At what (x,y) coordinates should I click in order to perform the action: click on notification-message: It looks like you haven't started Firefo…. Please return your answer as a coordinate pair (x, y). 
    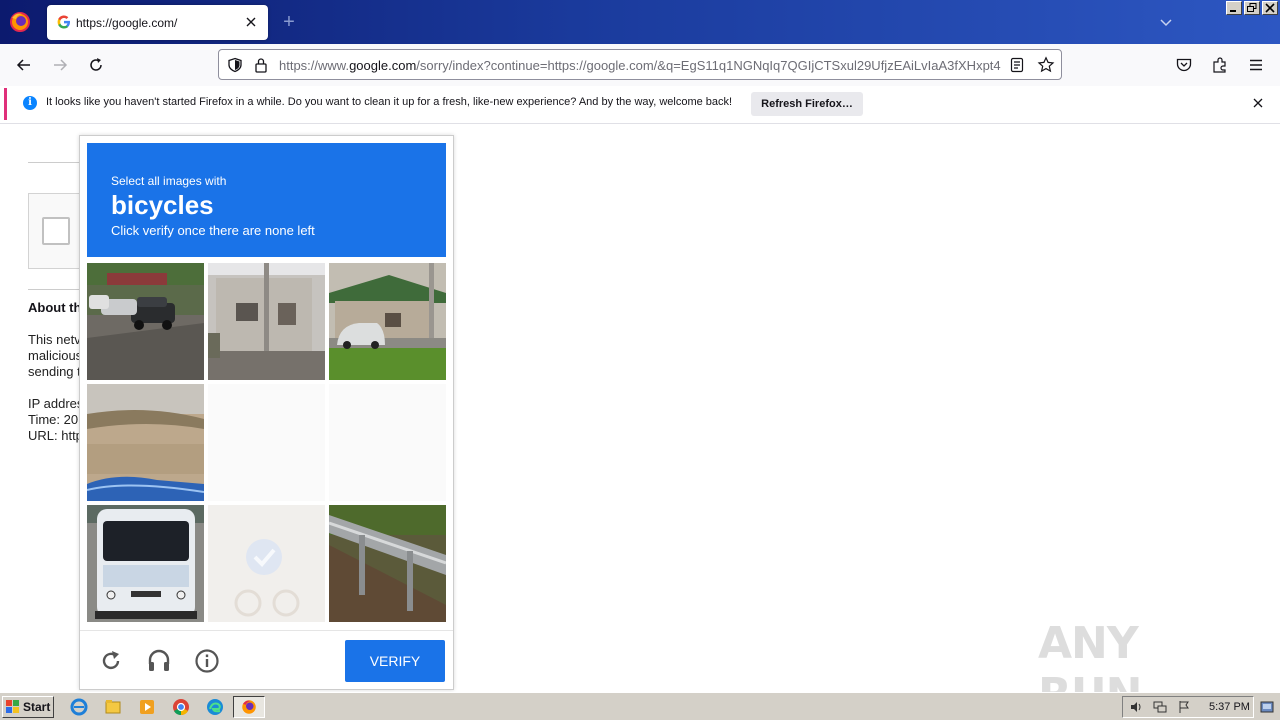
    Looking at the image, I should click on (389, 102).